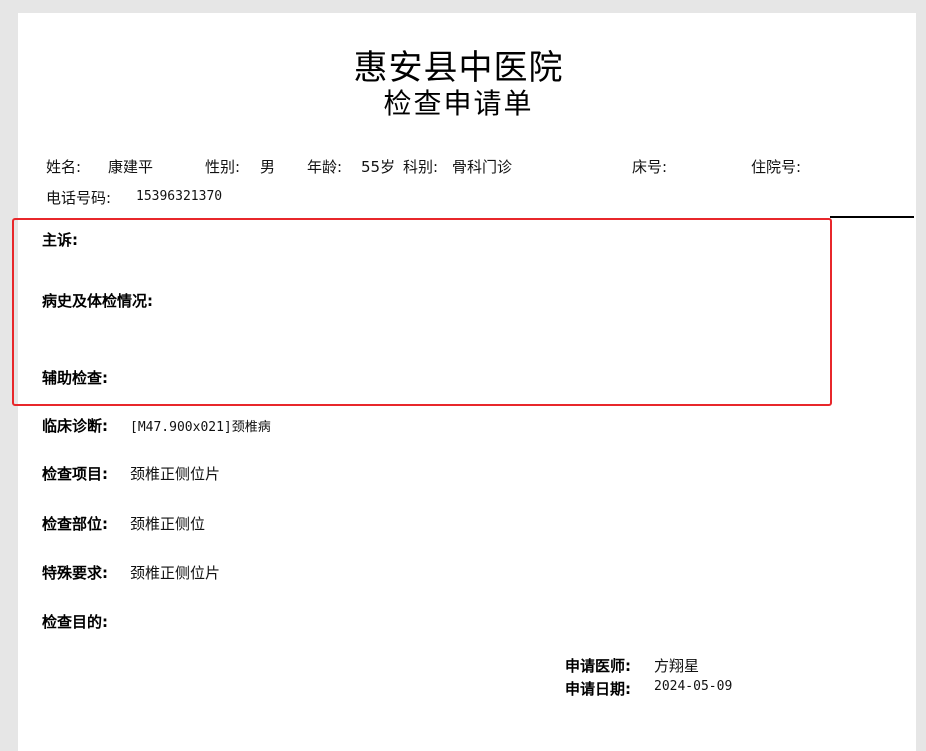 The image size is (926, 751). I want to click on inpatient-label: 住院号:, so click(776, 167).